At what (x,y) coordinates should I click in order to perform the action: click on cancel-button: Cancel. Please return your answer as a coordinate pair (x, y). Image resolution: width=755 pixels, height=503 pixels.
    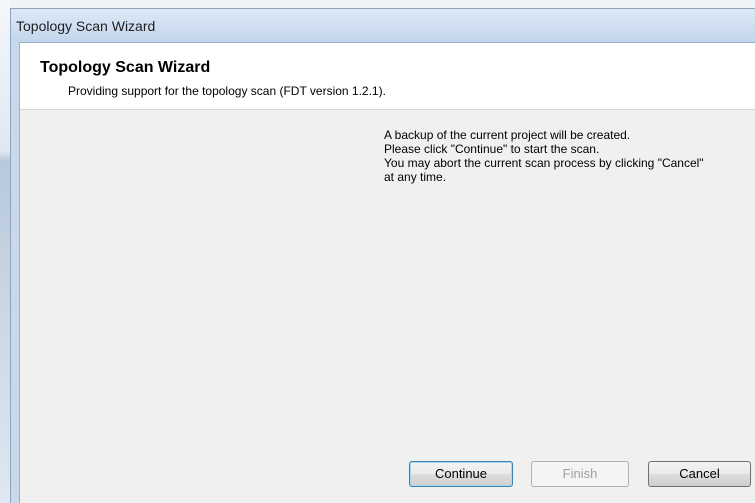
    Looking at the image, I should click on (699, 474).